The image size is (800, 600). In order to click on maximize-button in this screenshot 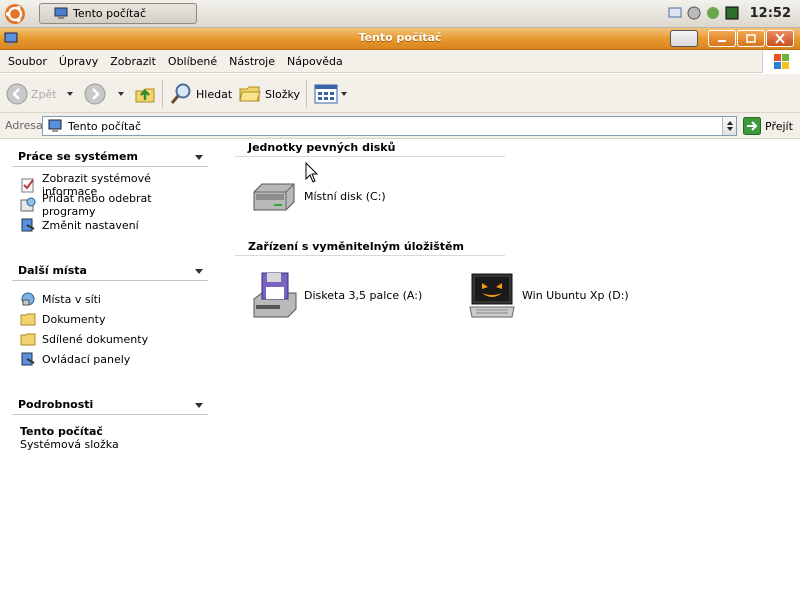, I will do `click(751, 38)`.